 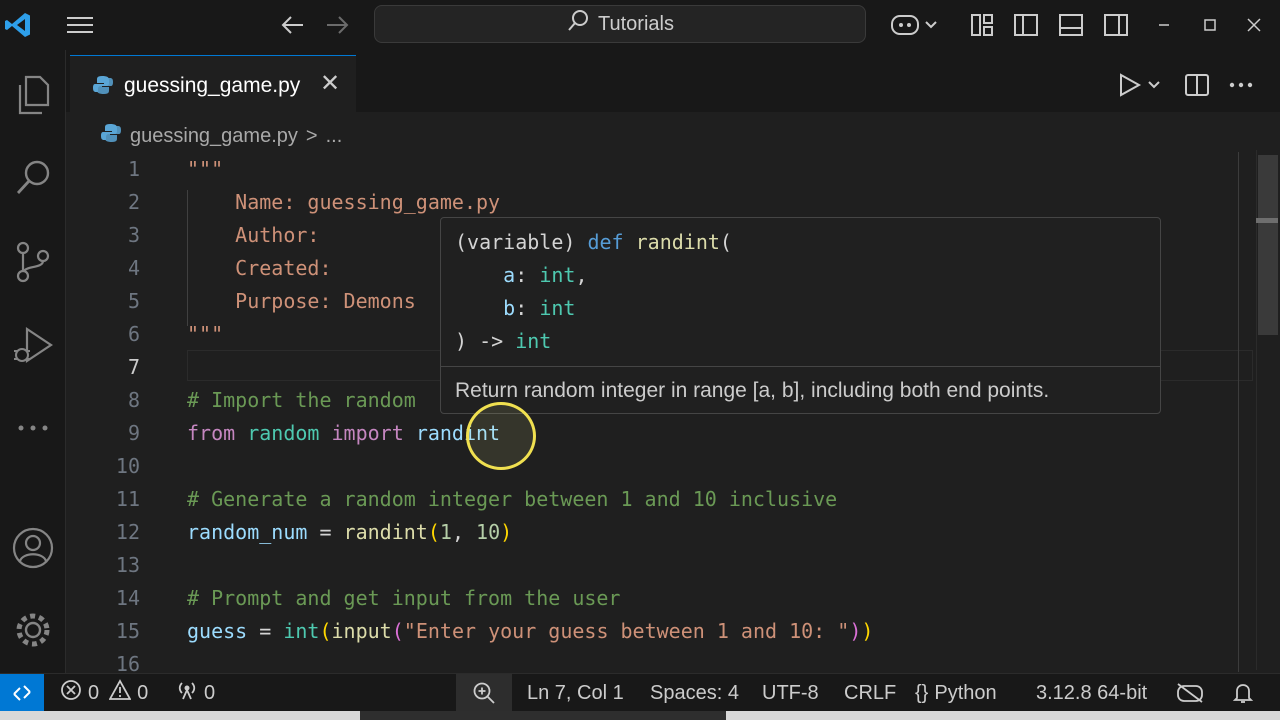 I want to click on code-line: 12 random_num = randint(1, 10), so click(x=661, y=532).